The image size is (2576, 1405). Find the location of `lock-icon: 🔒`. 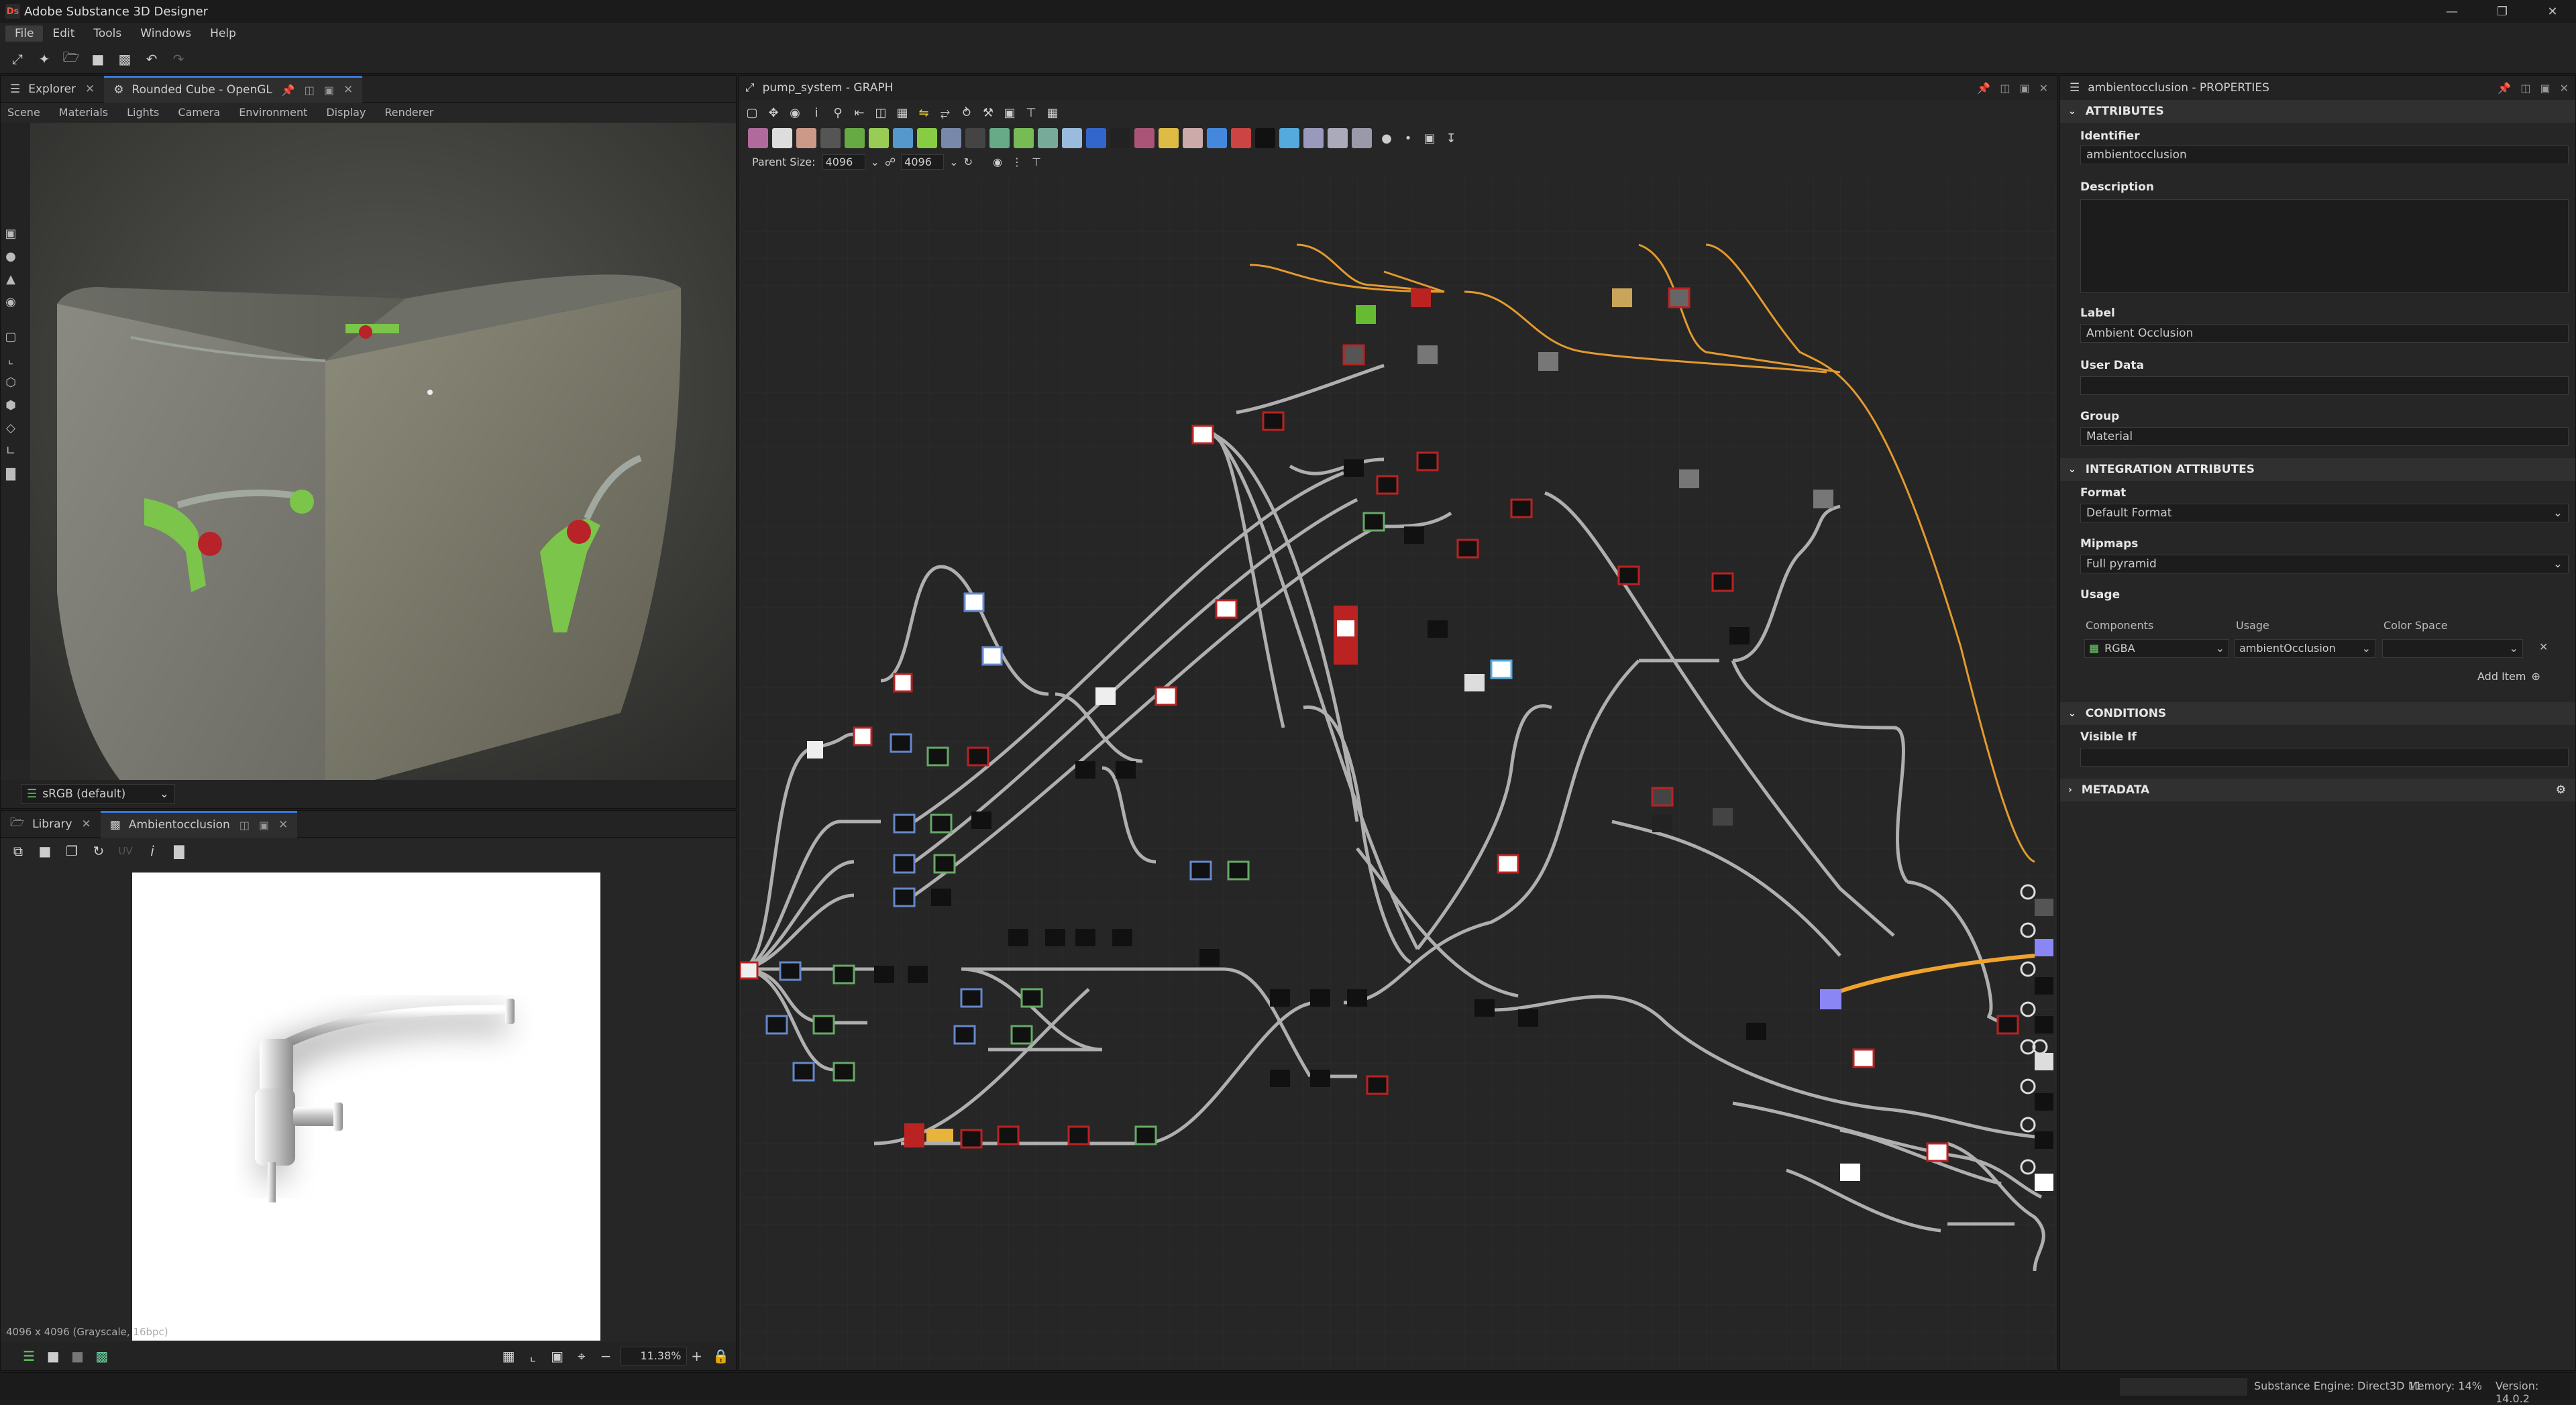

lock-icon: 🔒 is located at coordinates (721, 1356).